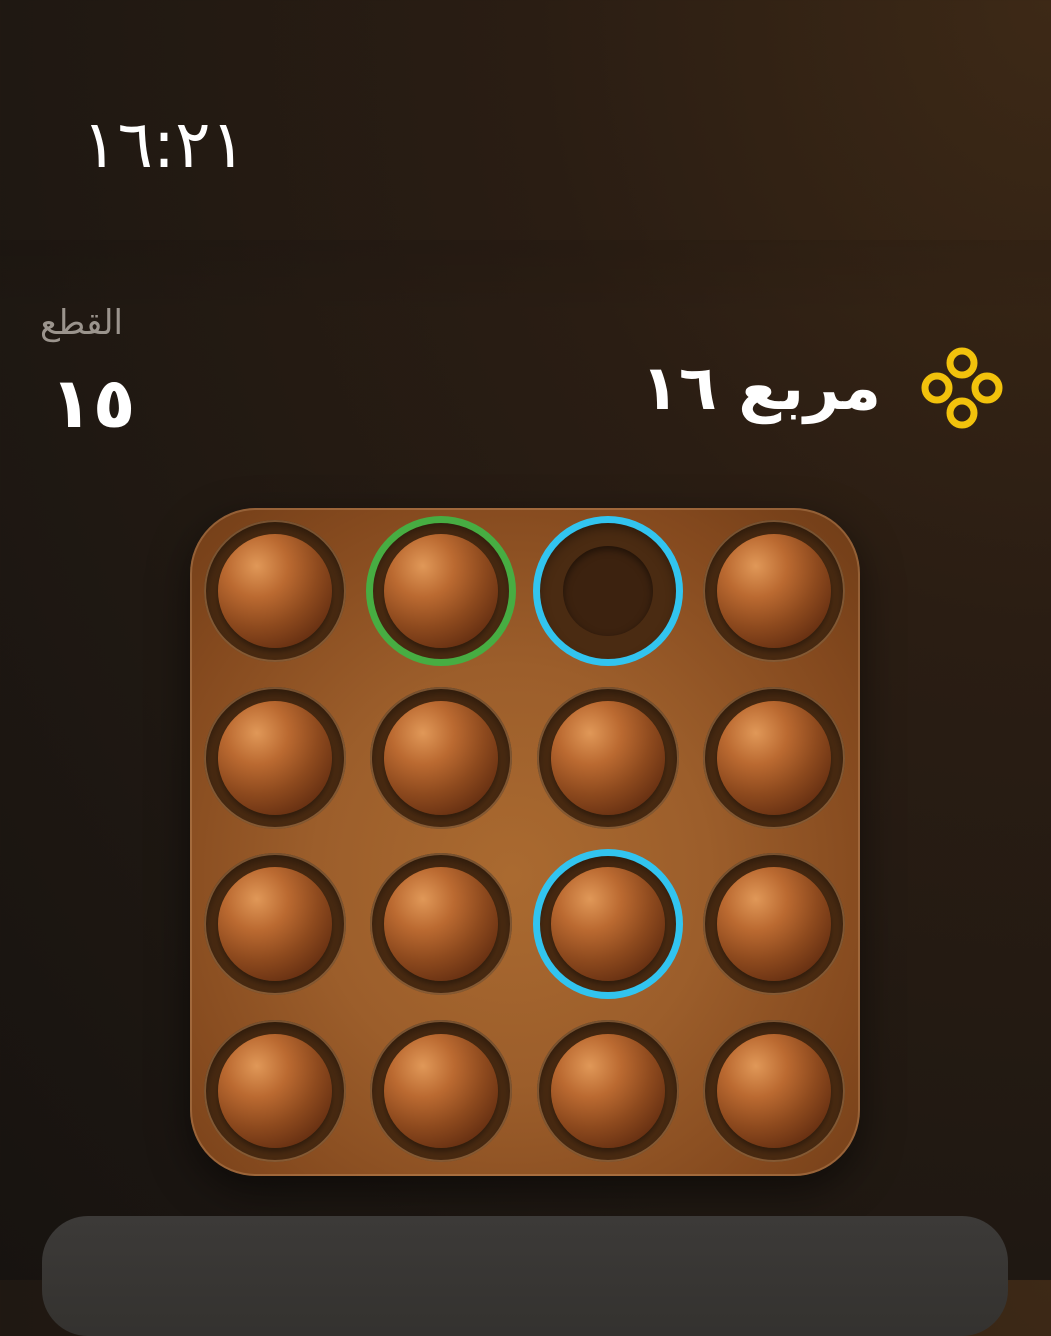  Describe the element at coordinates (525, 280) in the screenshot. I see `header-band` at that location.